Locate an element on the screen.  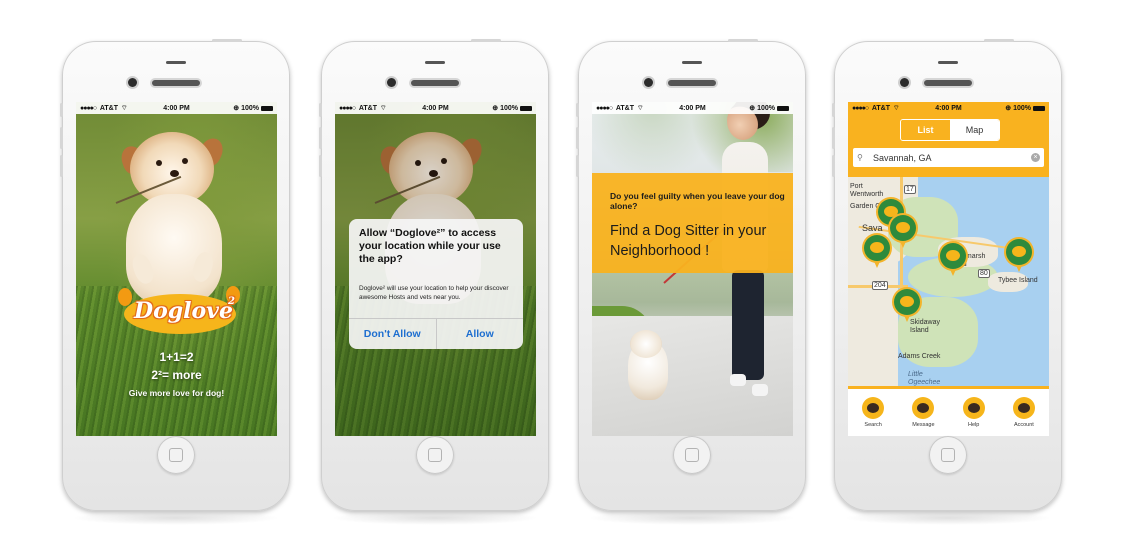
tab-help: Help is located at coordinates (974, 412).